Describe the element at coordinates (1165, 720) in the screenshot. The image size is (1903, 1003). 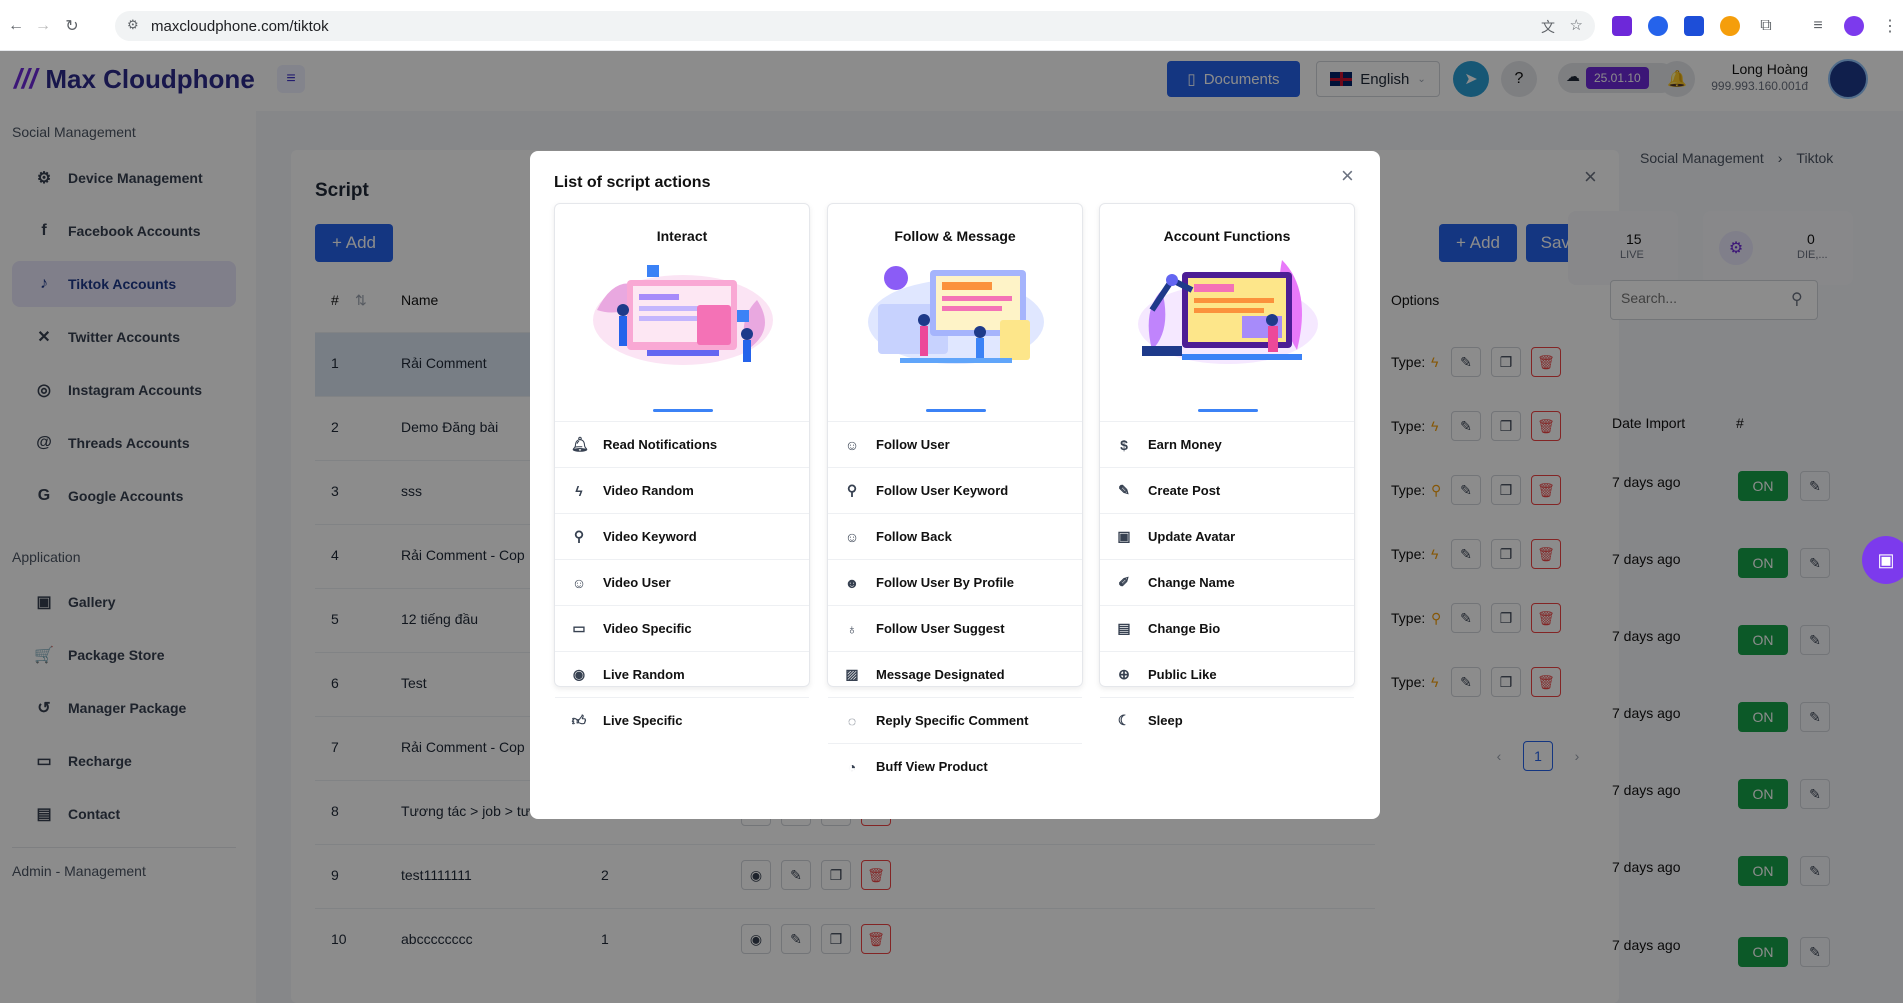
I see `action-label: Sleep` at that location.